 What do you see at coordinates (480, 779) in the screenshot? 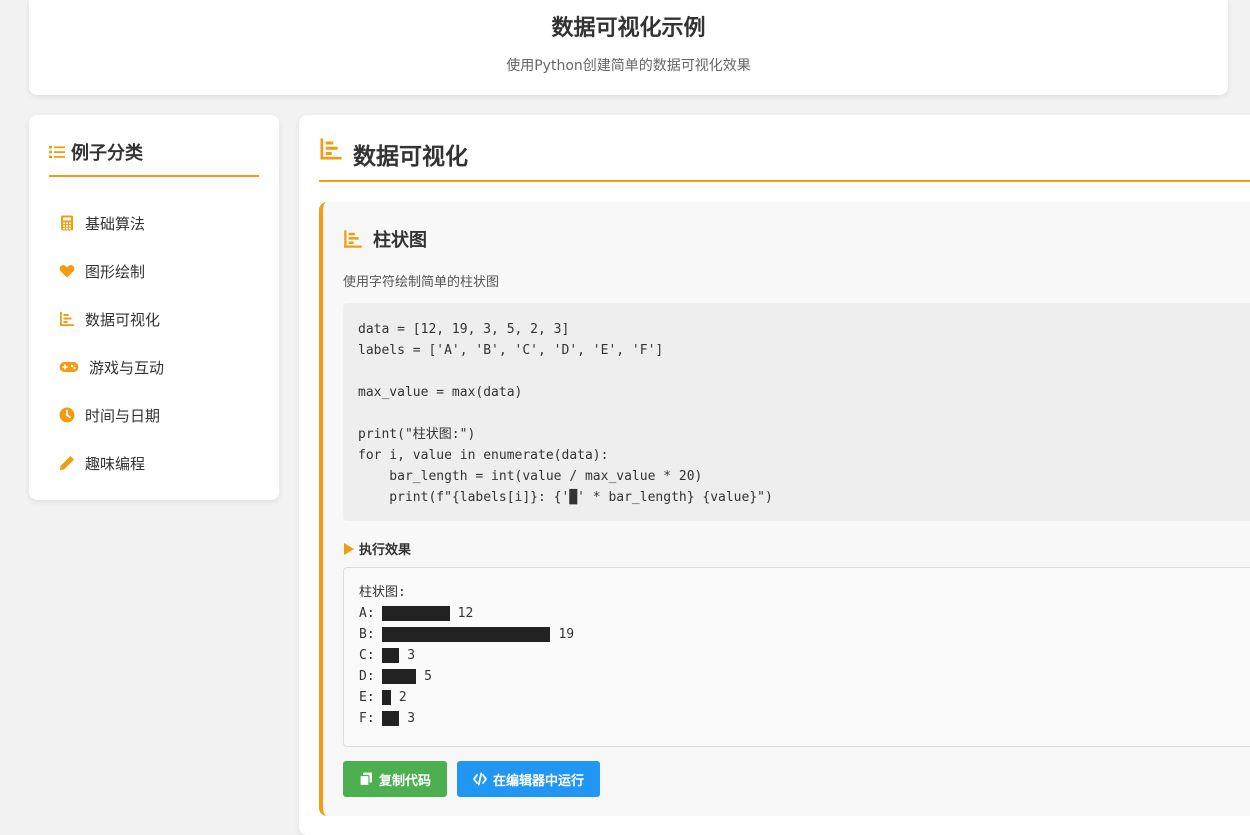
I see `code-icon` at bounding box center [480, 779].